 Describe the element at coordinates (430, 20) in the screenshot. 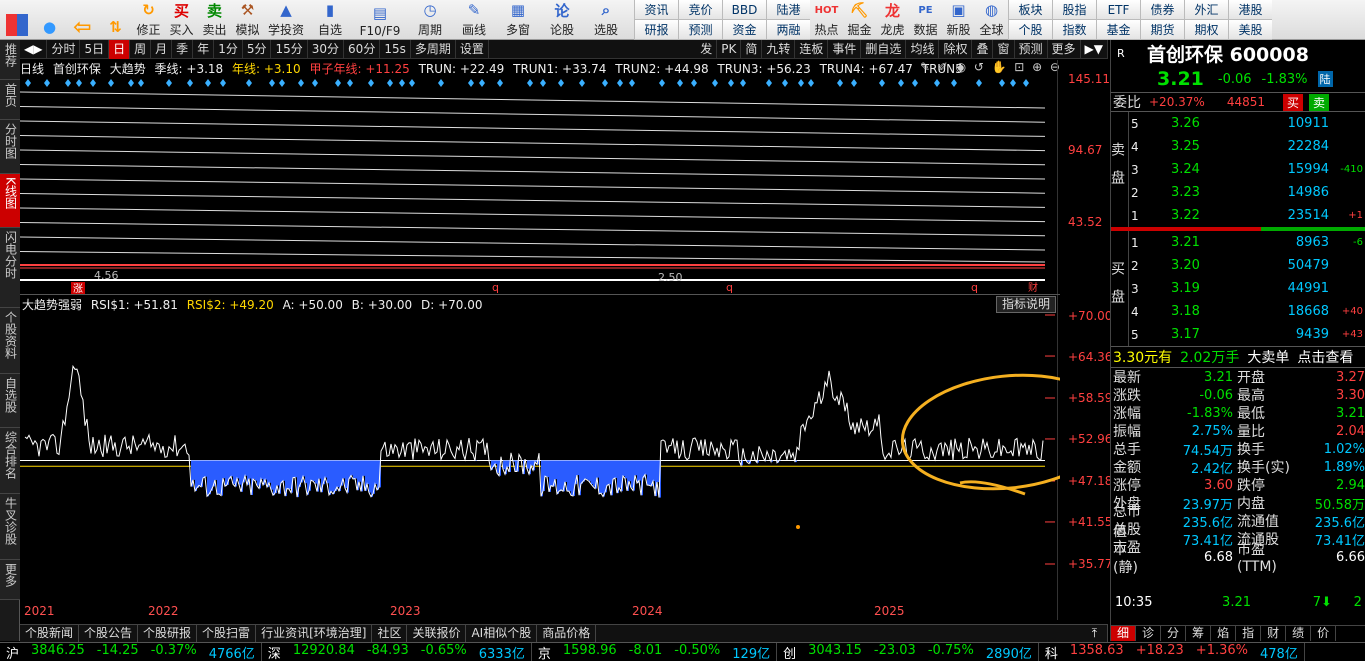

I see `period-button: ◷ 周期` at that location.